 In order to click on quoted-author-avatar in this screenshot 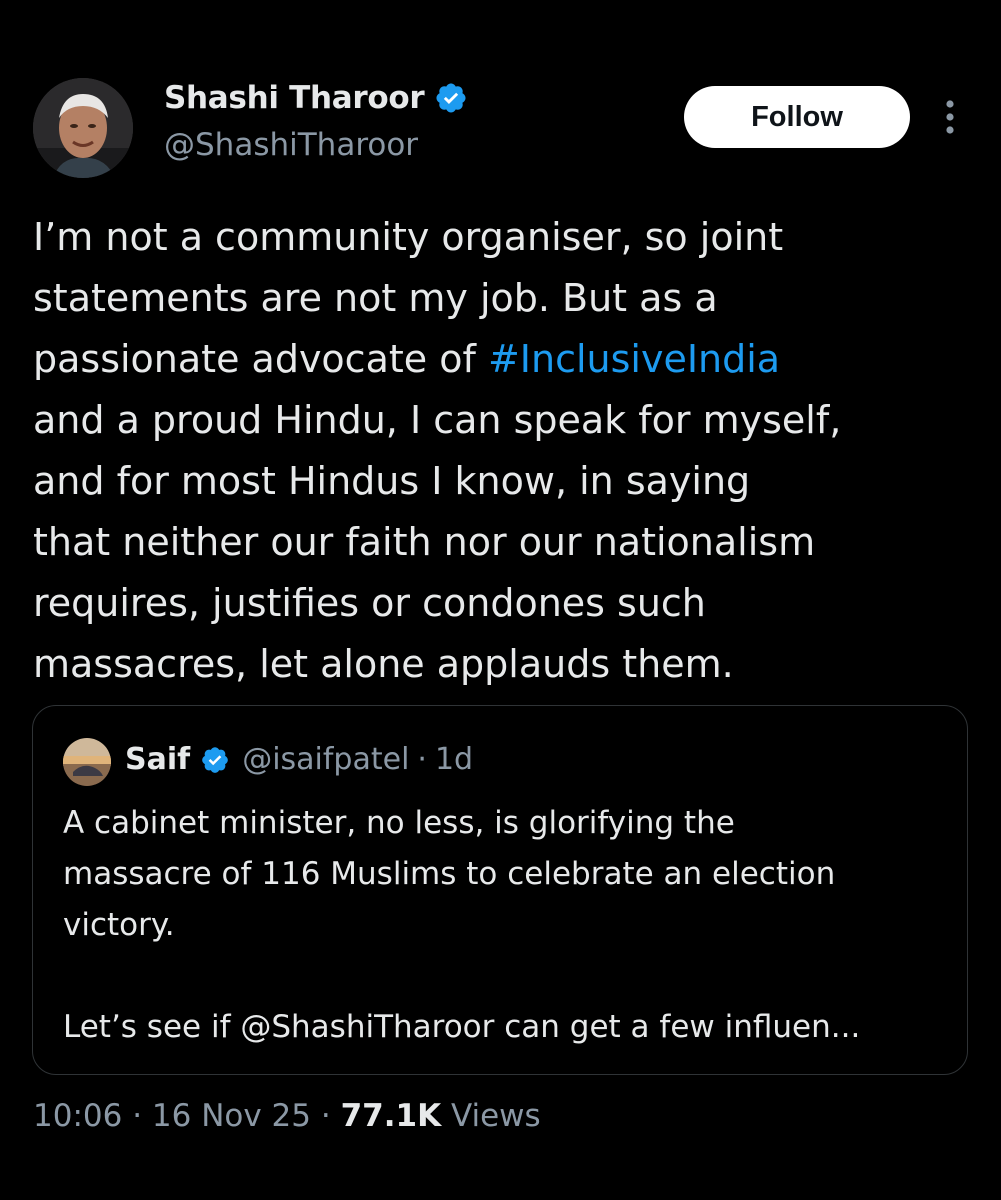, I will do `click(87, 762)`.